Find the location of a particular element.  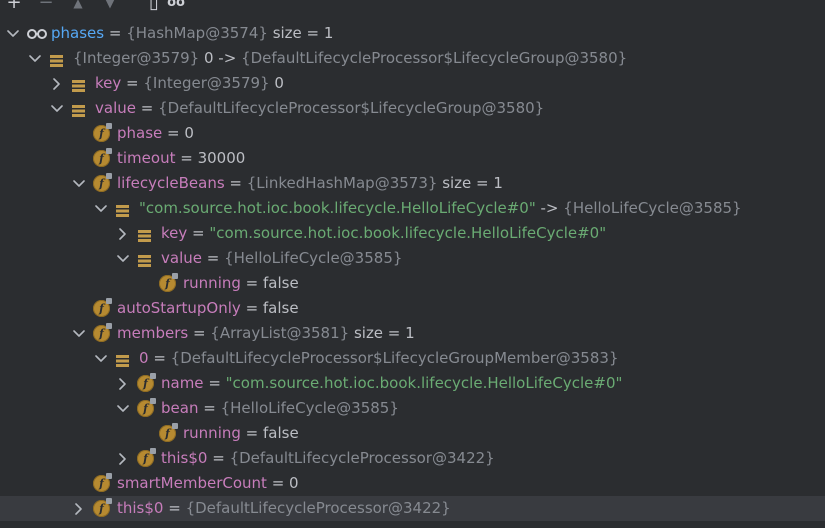

tree-row: f autoStartupOnly = false is located at coordinates (412, 308).